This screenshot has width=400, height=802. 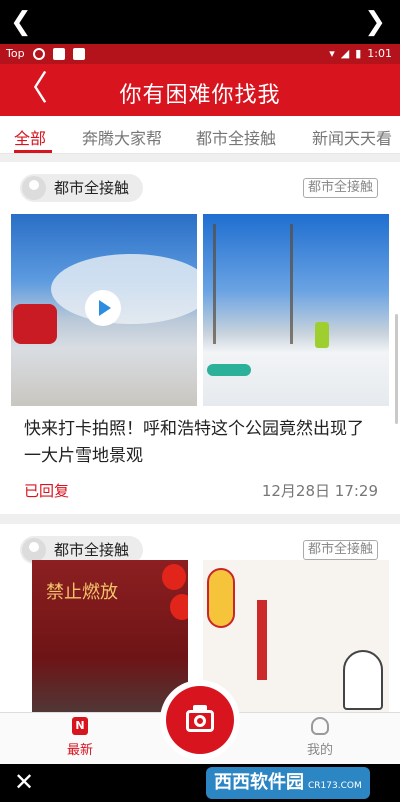 I want to click on camera-button, so click(x=200, y=720).